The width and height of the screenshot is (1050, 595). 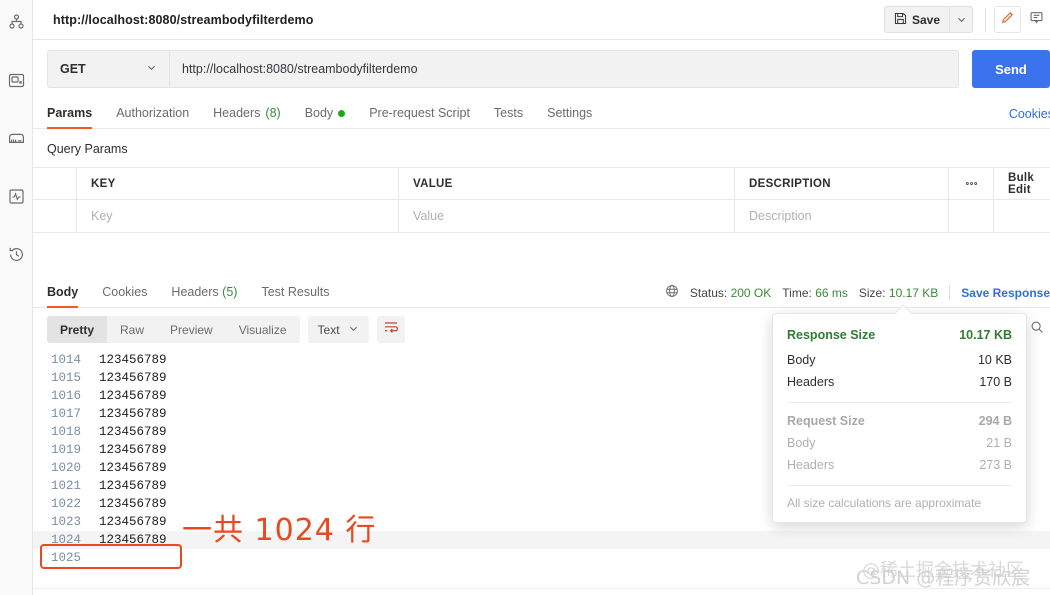 What do you see at coordinates (55, 183) in the screenshot?
I see `header-checkbox-cell` at bounding box center [55, 183].